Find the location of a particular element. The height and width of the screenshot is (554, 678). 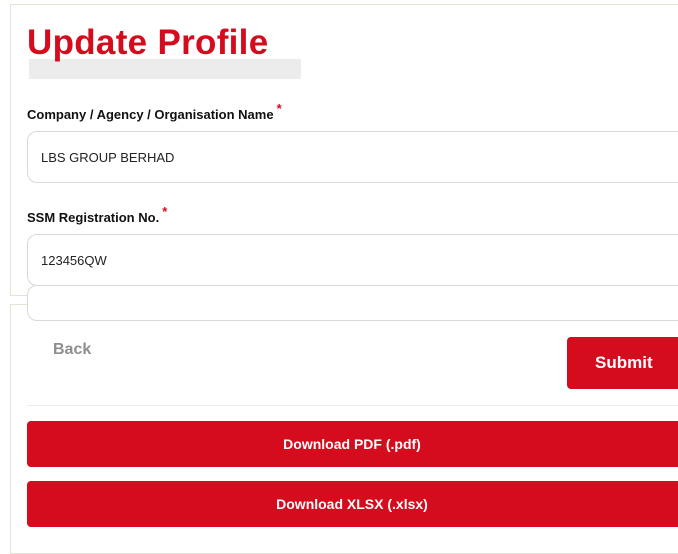

ssm-registration-label: SSM Registration No. * is located at coordinates (97, 214).